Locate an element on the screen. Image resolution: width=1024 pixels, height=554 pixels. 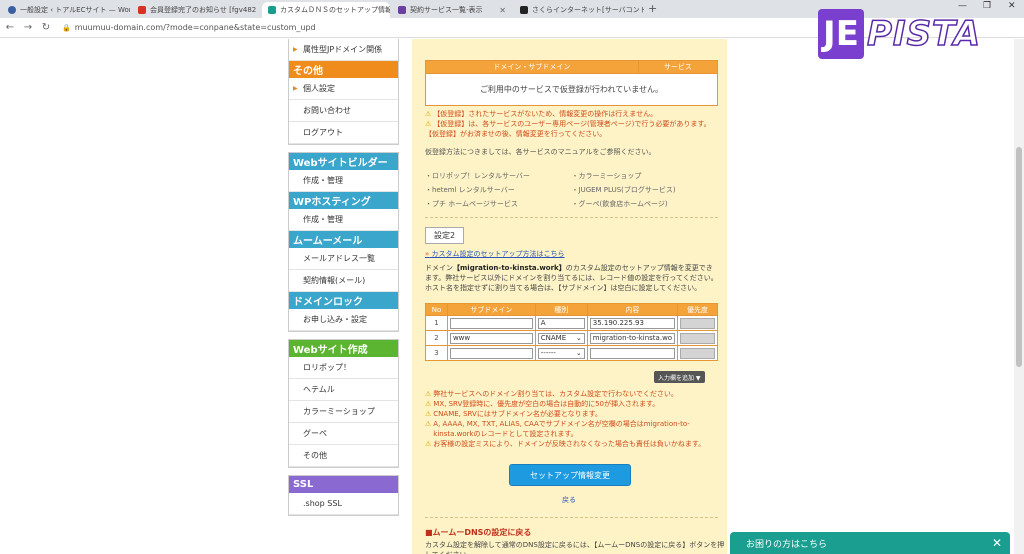
sidebar-item-label: 個人設定 is located at coordinates (319, 88).